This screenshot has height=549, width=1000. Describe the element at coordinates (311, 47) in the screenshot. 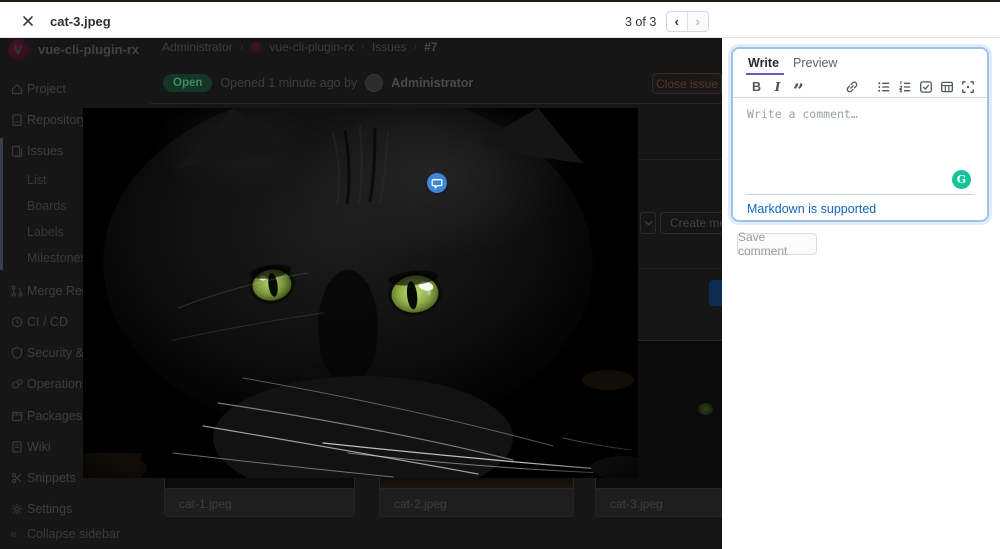

I see `breadcrumb-segment-vue-cli-plugin-rx: vue-cli-plugin-rx` at that location.